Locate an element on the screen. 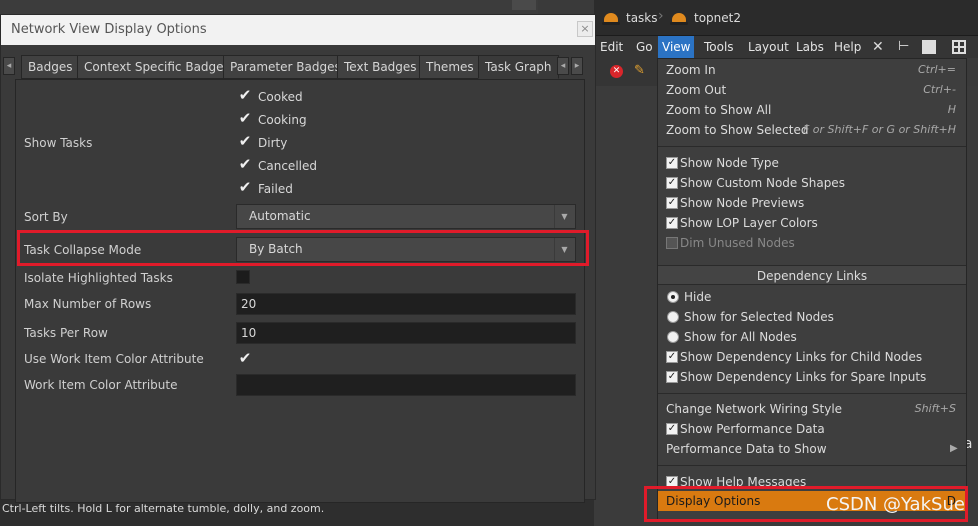  sort-by-value: Automatic is located at coordinates (280, 216).